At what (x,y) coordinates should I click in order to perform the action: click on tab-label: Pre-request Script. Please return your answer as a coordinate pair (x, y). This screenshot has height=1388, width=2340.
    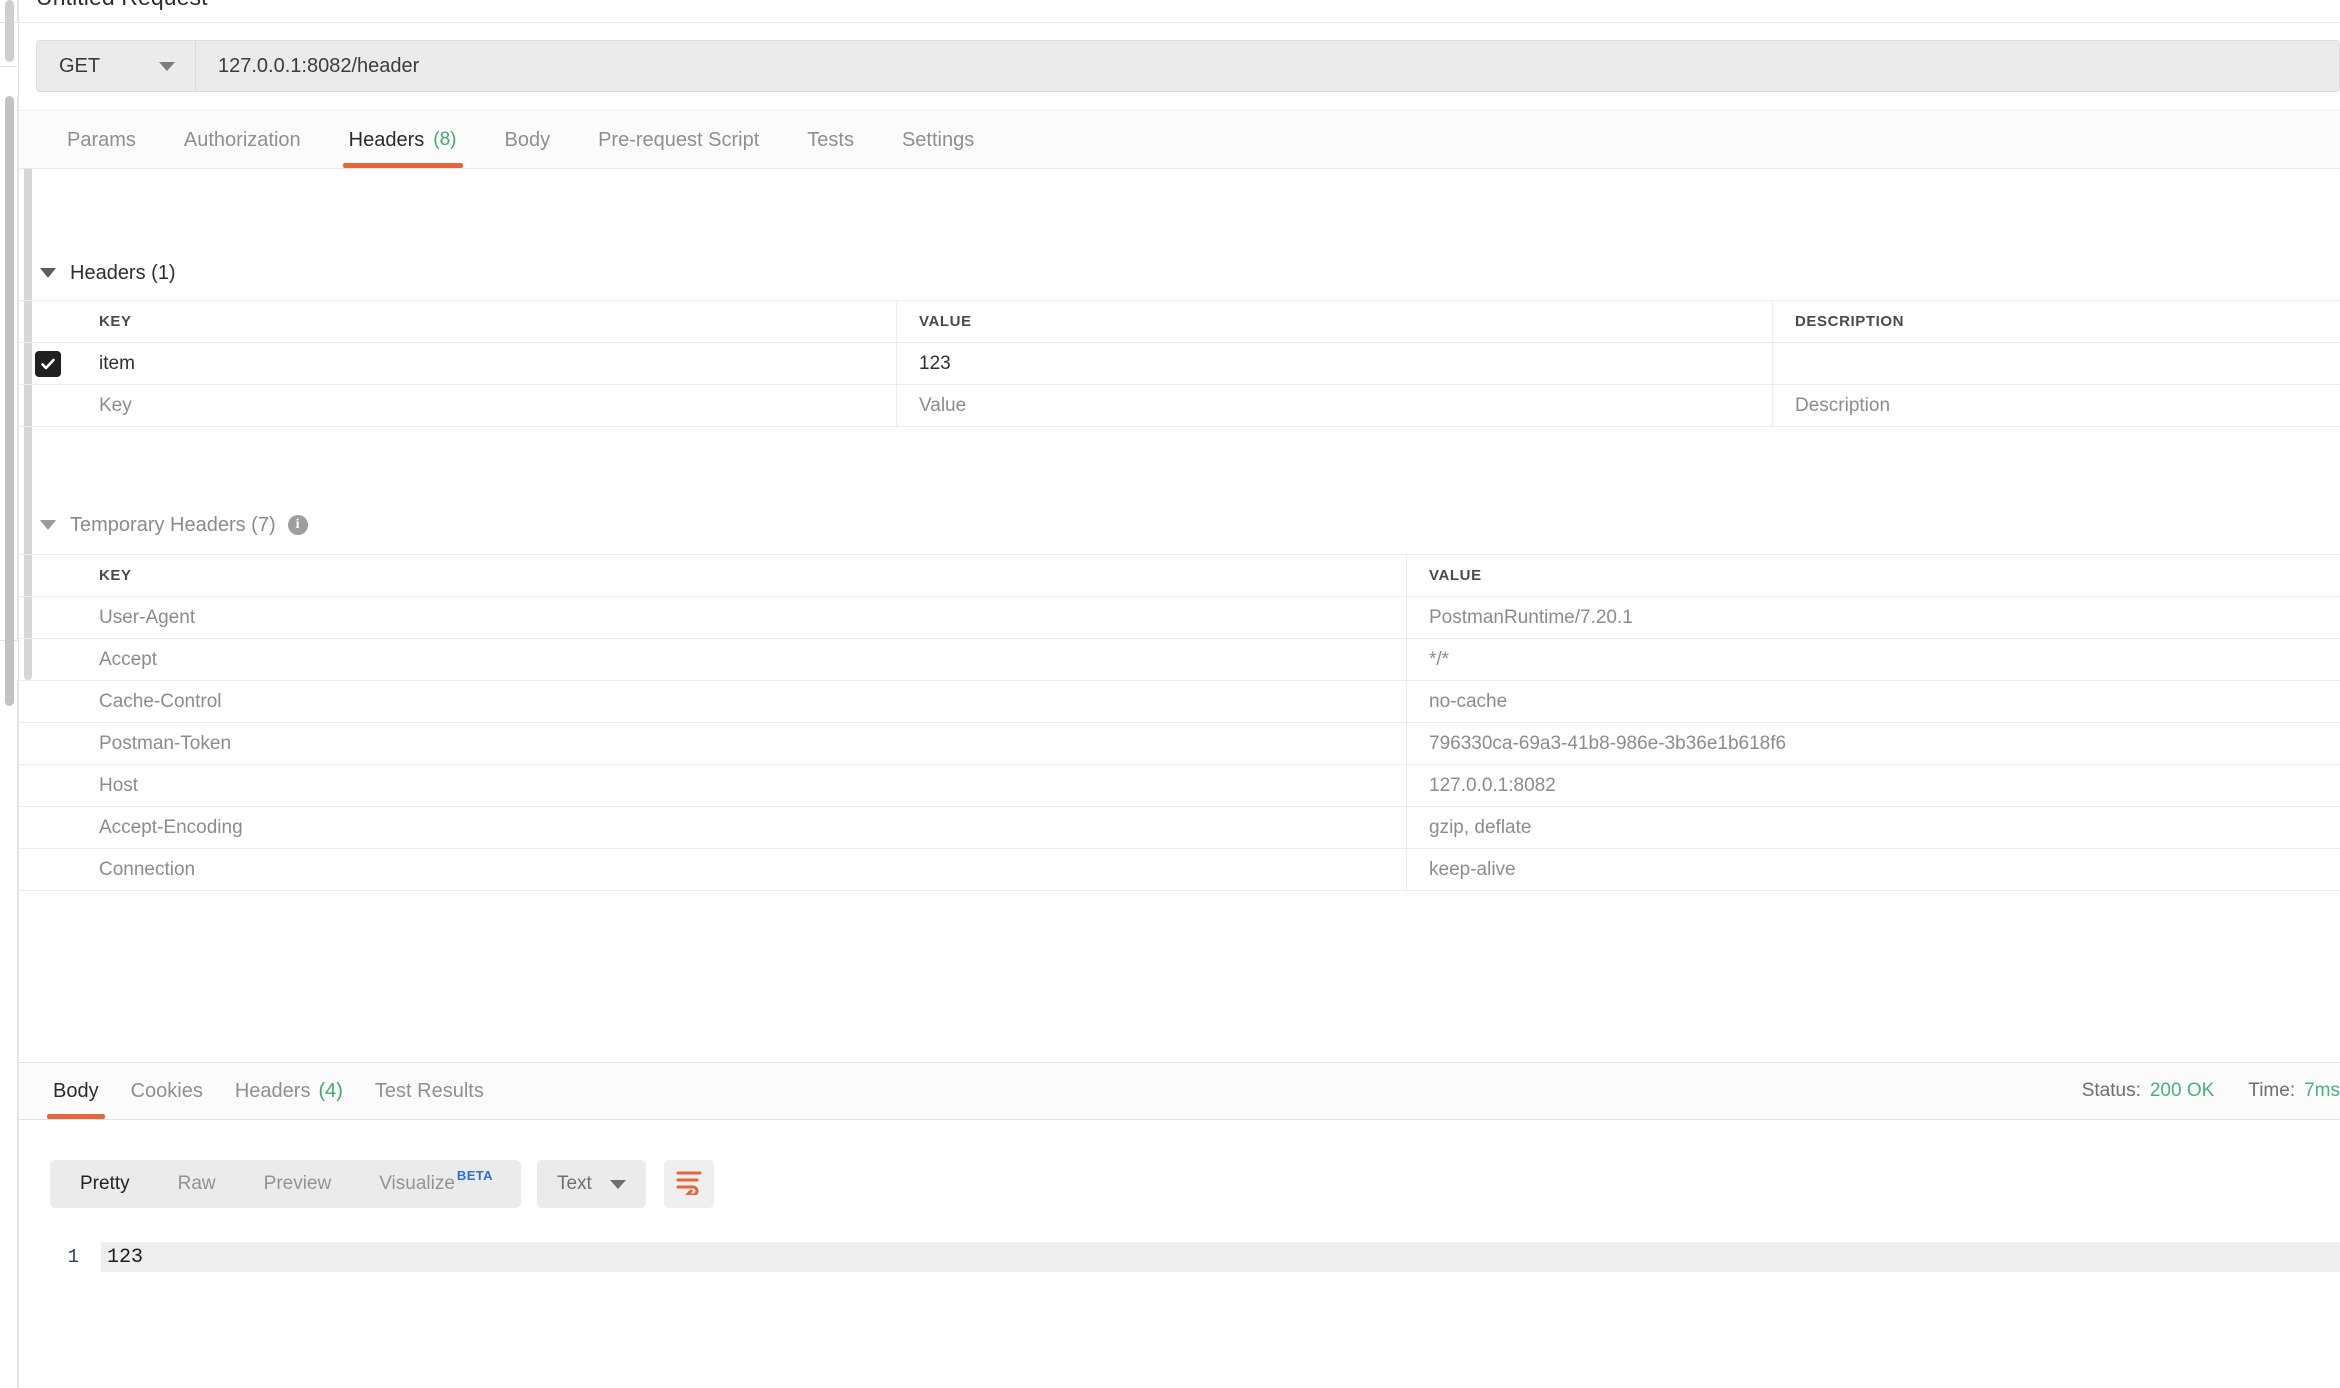
    Looking at the image, I should click on (679, 139).